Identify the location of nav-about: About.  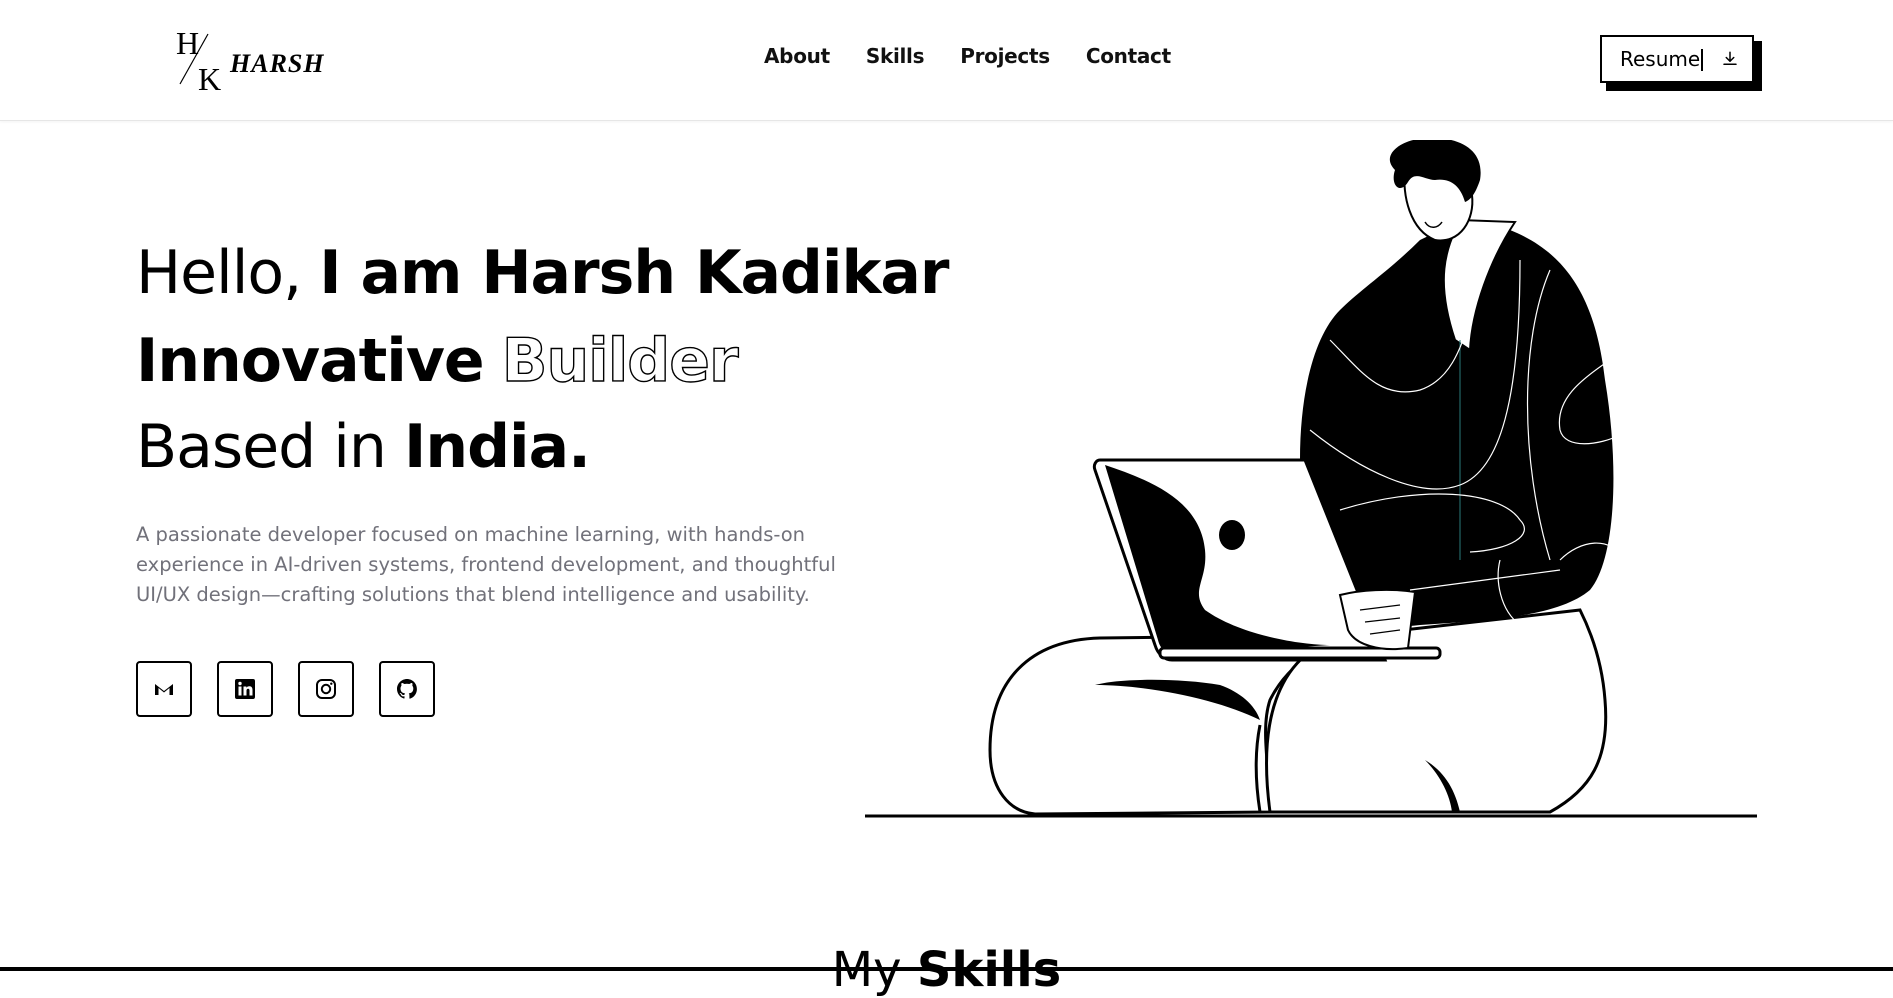
(797, 56).